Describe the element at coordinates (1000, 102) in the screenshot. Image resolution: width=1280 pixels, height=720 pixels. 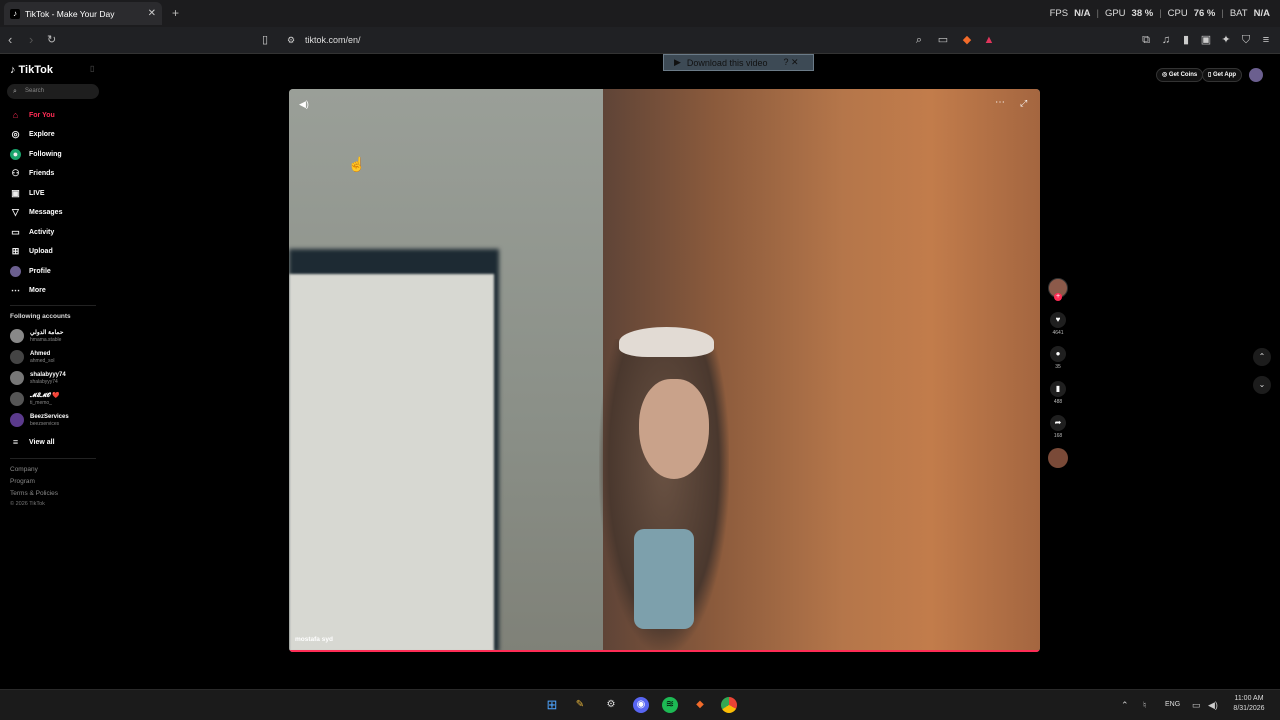
I see `more-options-icon: ⋯` at that location.